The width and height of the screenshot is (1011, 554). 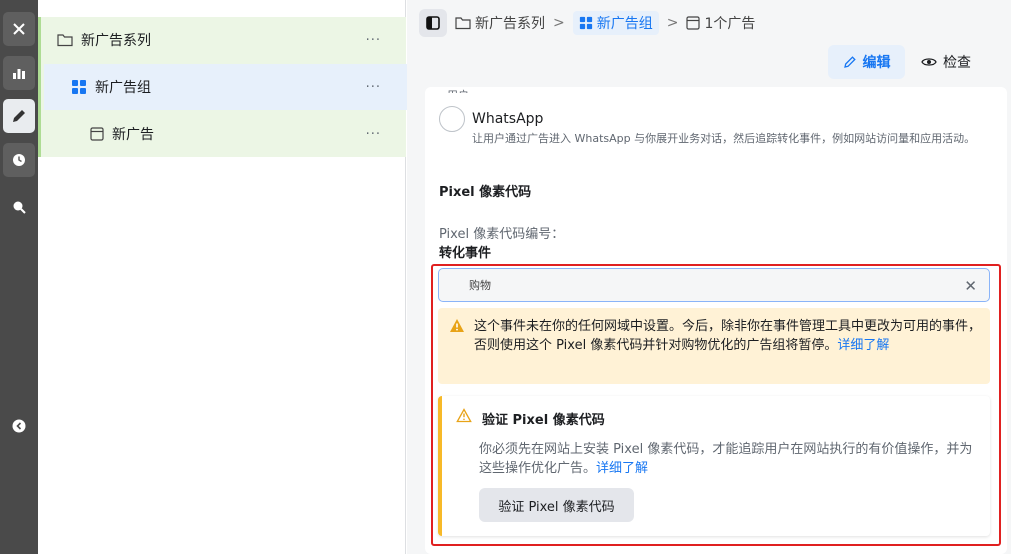 I want to click on breadcrumb-ad: 1个广告, so click(x=720, y=23).